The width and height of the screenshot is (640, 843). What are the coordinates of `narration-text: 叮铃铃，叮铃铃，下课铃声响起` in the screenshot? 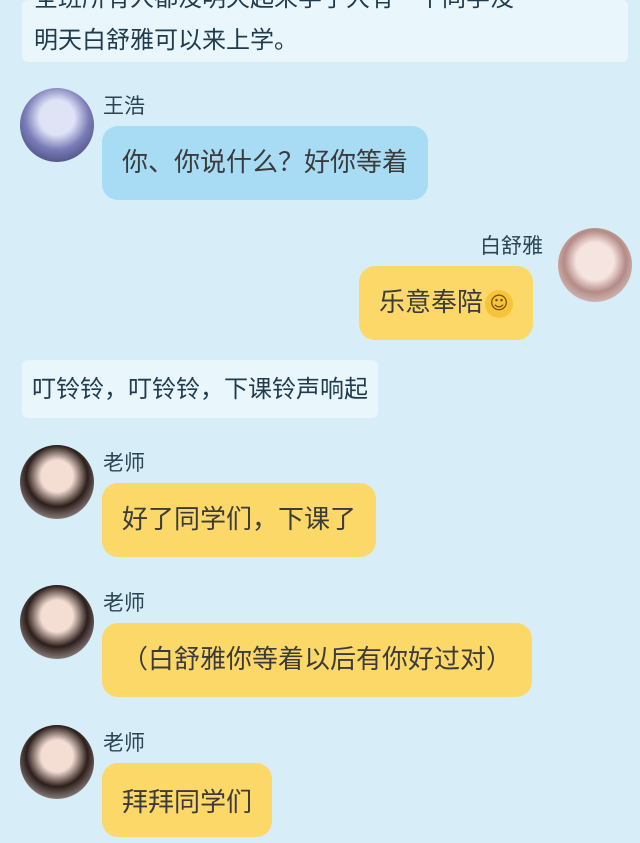 It's located at (200, 389).